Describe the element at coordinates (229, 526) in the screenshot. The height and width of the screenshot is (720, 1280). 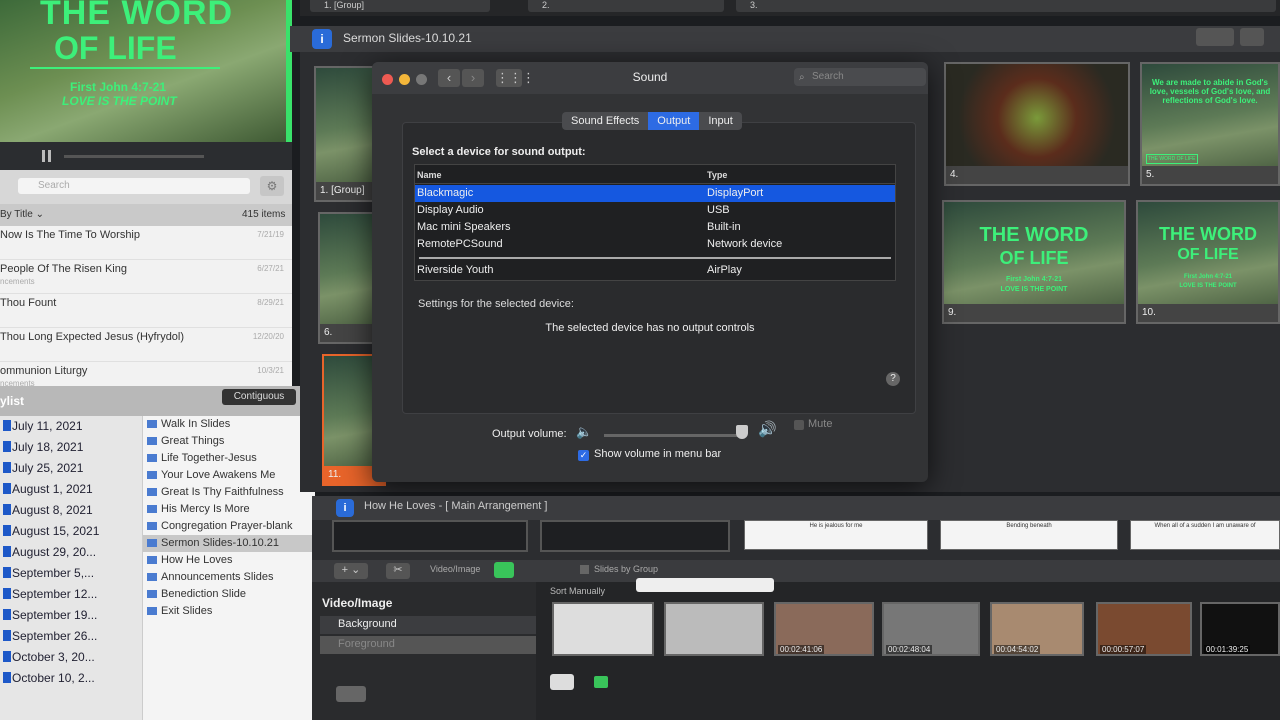
I see `playlist-item: Congregation Prayer-blank` at that location.